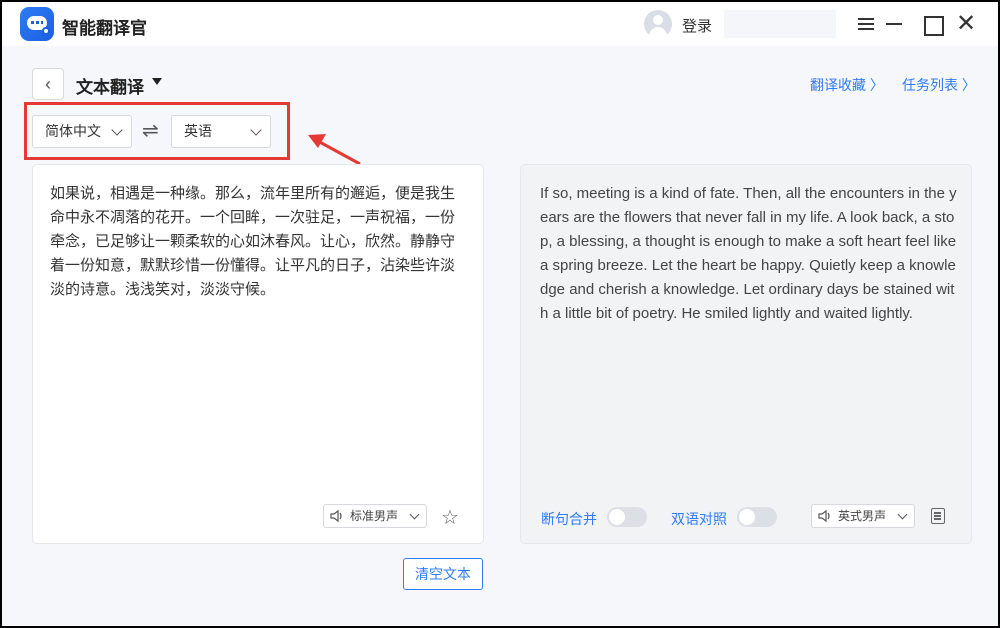 The height and width of the screenshot is (628, 1000). I want to click on close-button: ✕, so click(966, 24).